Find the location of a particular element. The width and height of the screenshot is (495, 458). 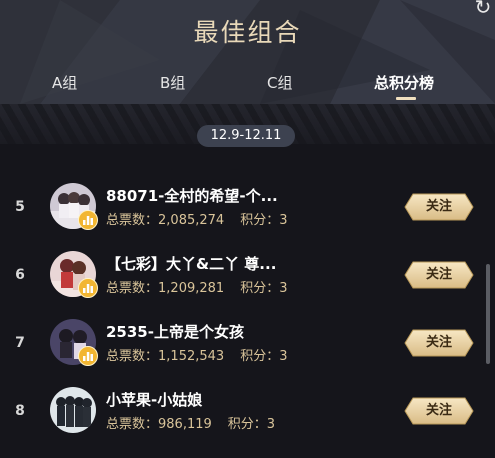

list-item: 6 【七彩】大丫&二丫 尊... 总票数：1,209,281 积分：3 关注 is located at coordinates (247, 281).